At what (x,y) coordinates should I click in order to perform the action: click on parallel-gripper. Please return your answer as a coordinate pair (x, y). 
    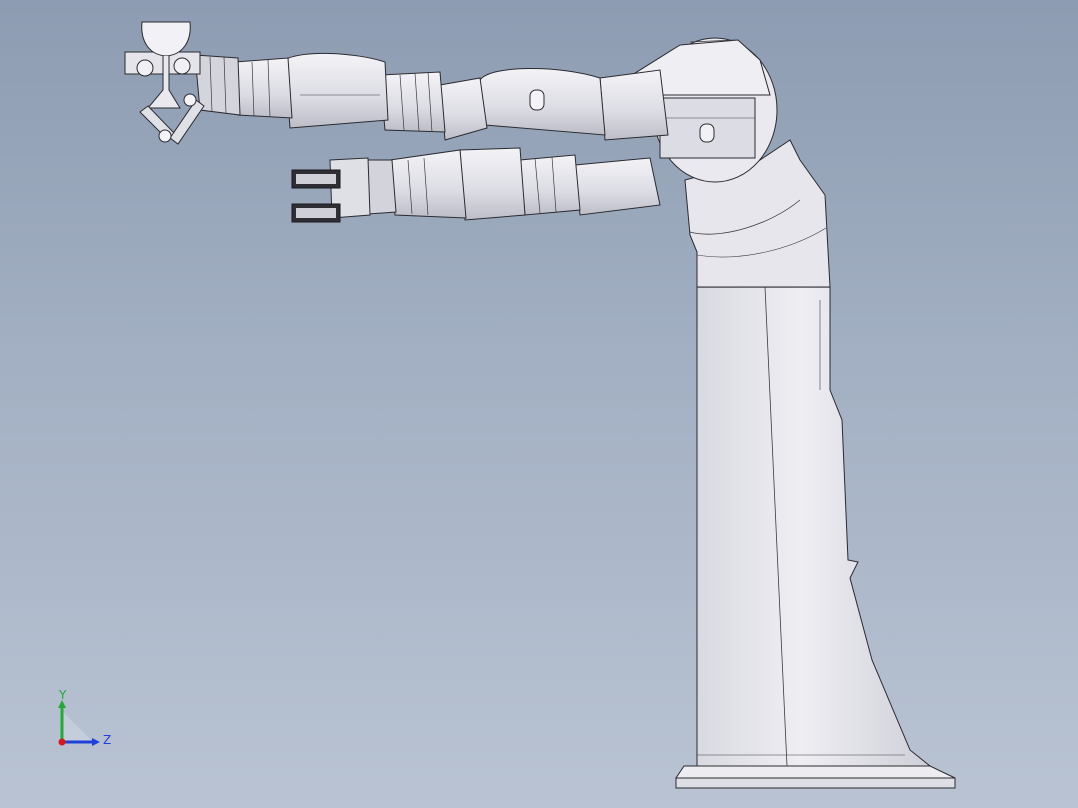
    Looking at the image, I should click on (331, 190).